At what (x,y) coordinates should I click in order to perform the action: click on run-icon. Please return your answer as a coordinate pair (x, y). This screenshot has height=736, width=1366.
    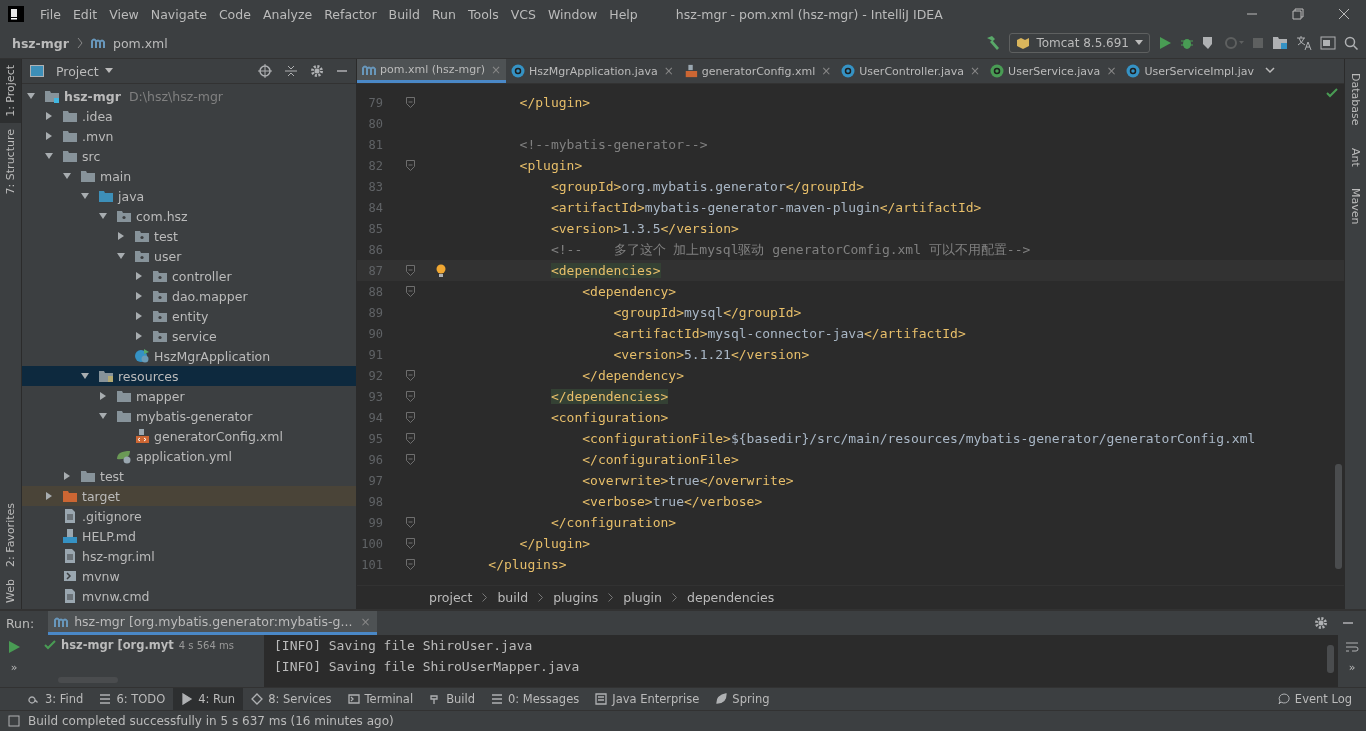
    Looking at the image, I should click on (1165, 43).